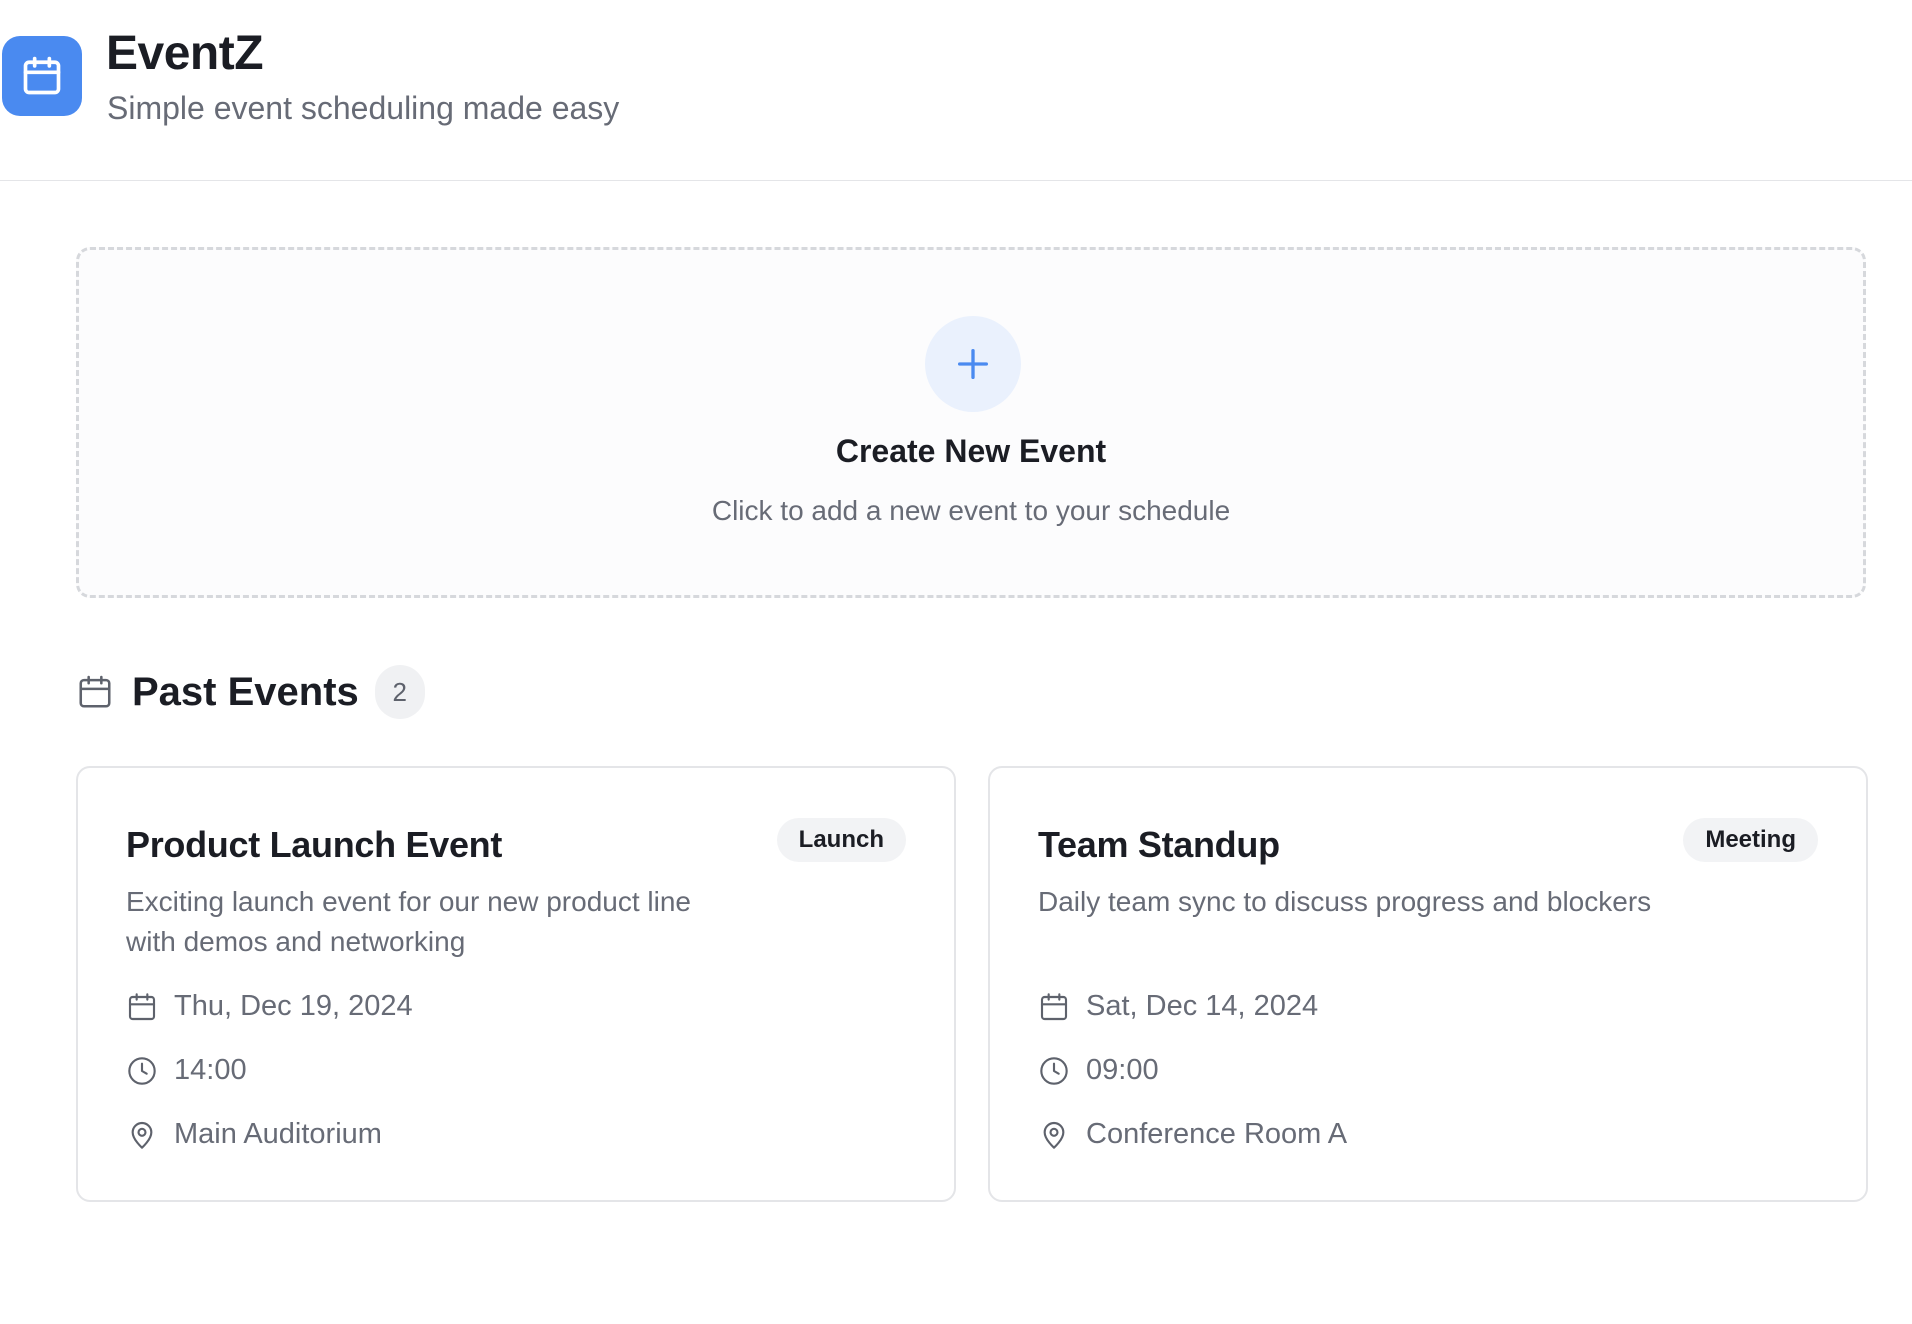 Image resolution: width=1912 pixels, height=1324 pixels. What do you see at coordinates (185, 53) in the screenshot?
I see `app-title: EventZ` at bounding box center [185, 53].